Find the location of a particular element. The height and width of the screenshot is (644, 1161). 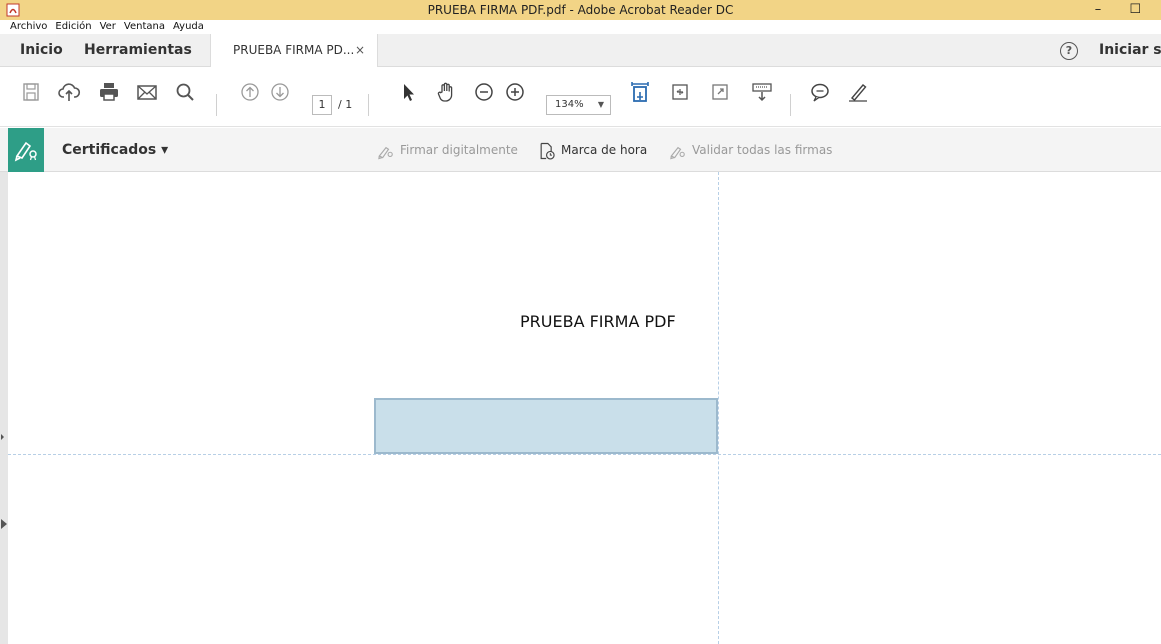

page-boundary-vertical is located at coordinates (718, 408).